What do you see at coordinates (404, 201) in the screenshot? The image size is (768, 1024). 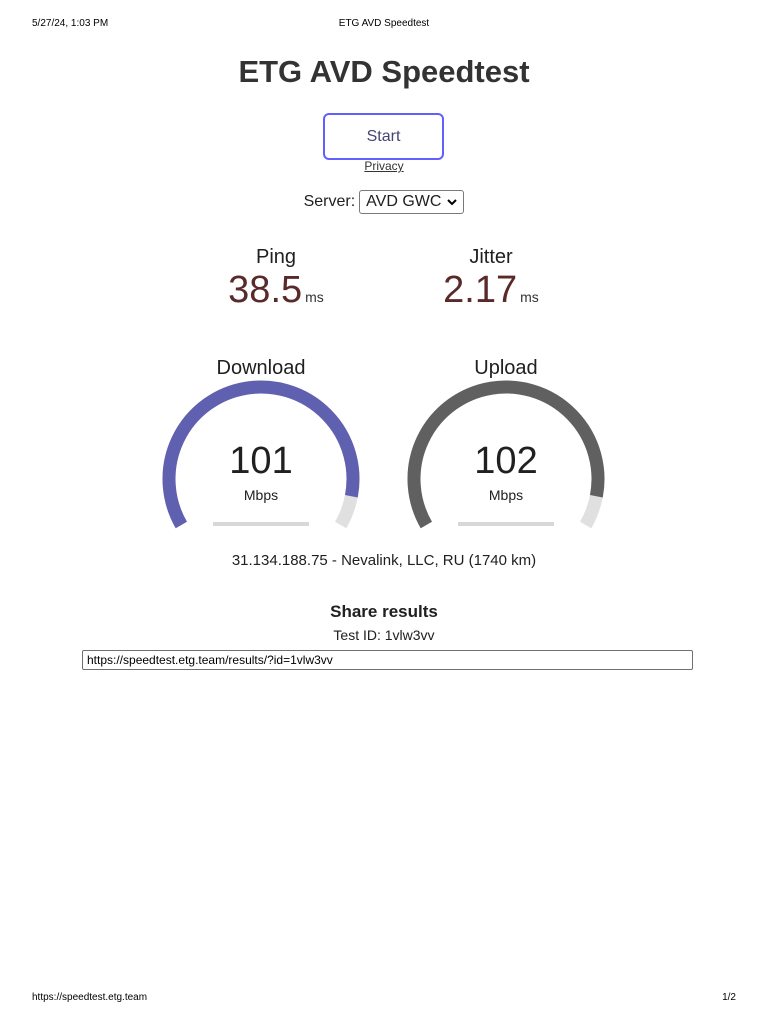 I see `server-selected-value: AVD GWC` at bounding box center [404, 201].